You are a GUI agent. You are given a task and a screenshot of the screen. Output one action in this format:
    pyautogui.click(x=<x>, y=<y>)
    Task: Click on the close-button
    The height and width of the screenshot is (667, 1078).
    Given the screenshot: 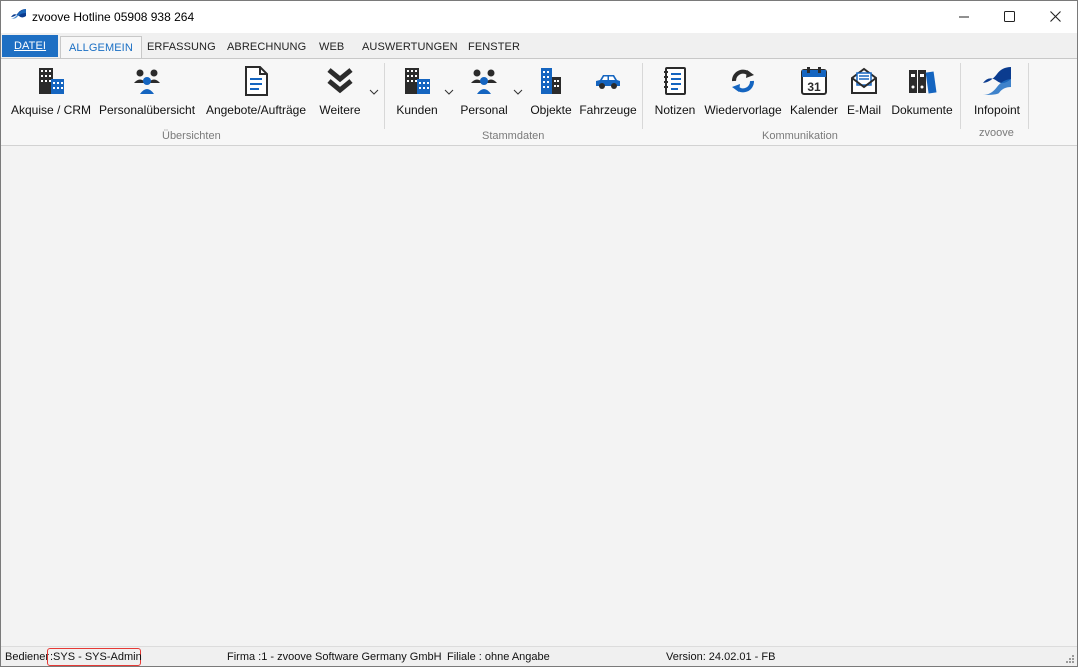 What is the action you would take?
    pyautogui.click(x=1055, y=16)
    